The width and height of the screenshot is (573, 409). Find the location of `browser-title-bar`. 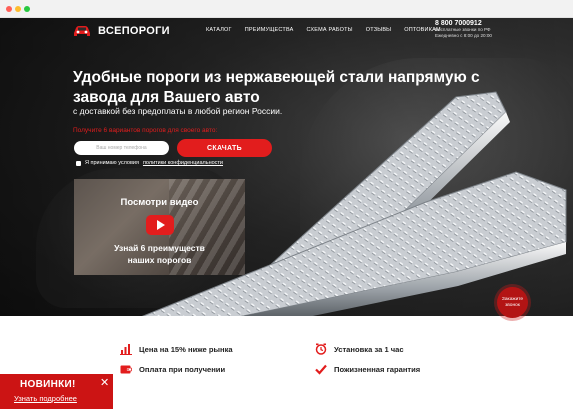

browser-title-bar is located at coordinates (286, 9).